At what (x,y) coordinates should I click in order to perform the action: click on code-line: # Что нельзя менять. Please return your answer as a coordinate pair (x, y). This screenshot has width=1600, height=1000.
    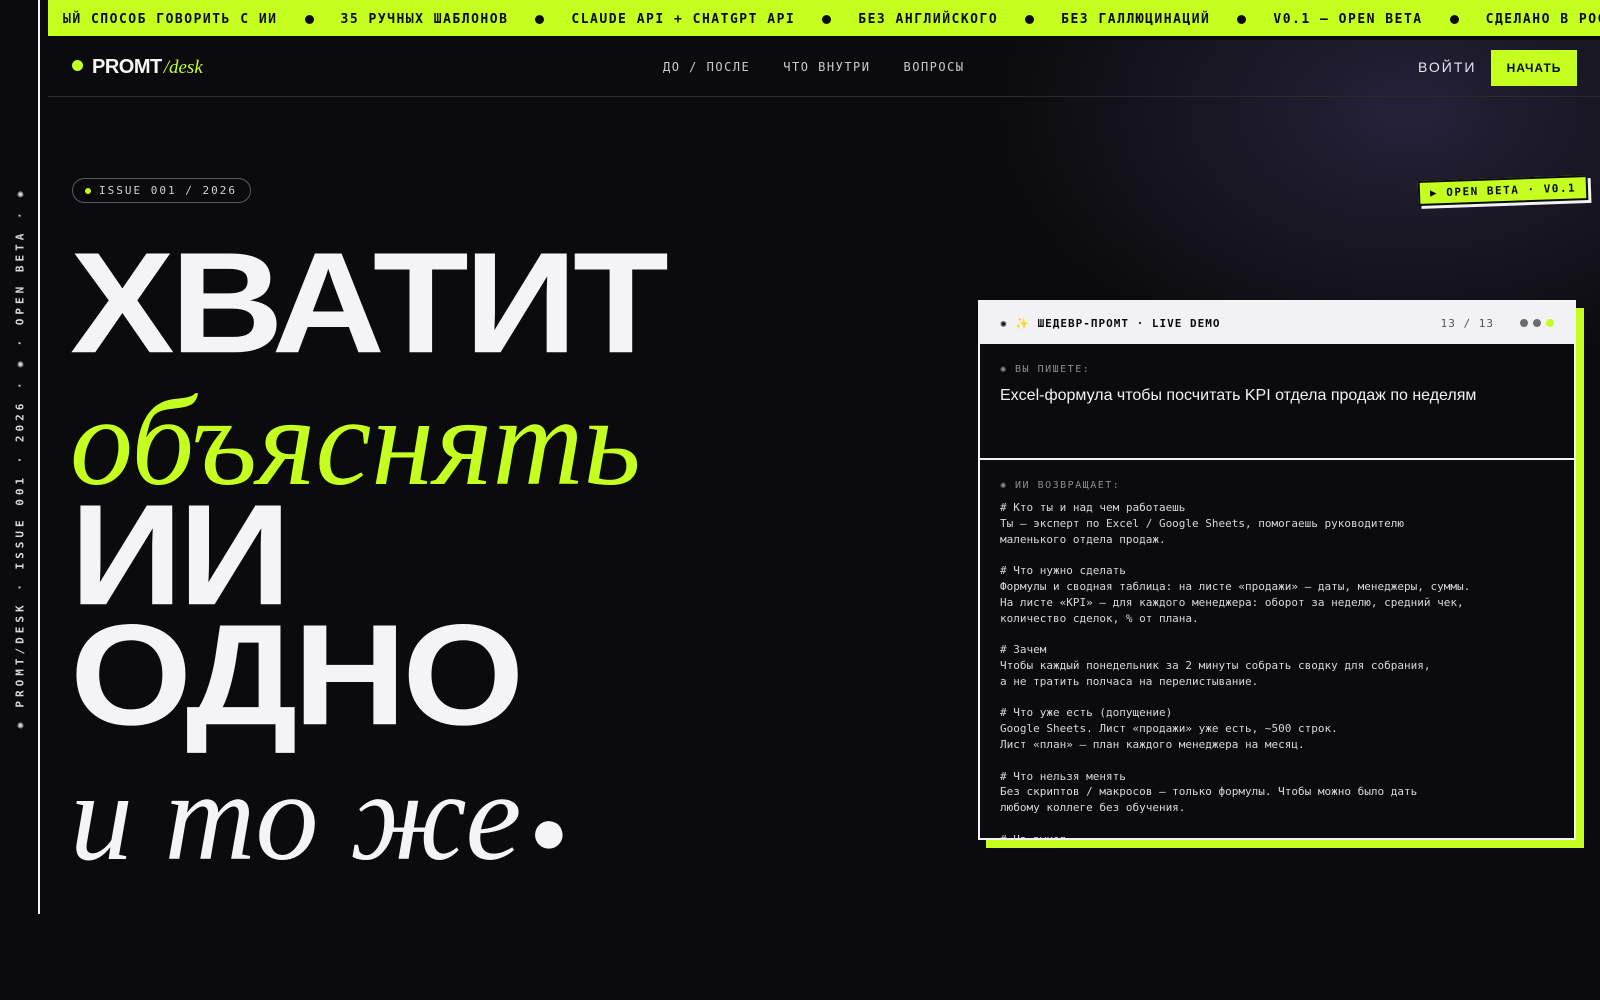
    Looking at the image, I should click on (1063, 776).